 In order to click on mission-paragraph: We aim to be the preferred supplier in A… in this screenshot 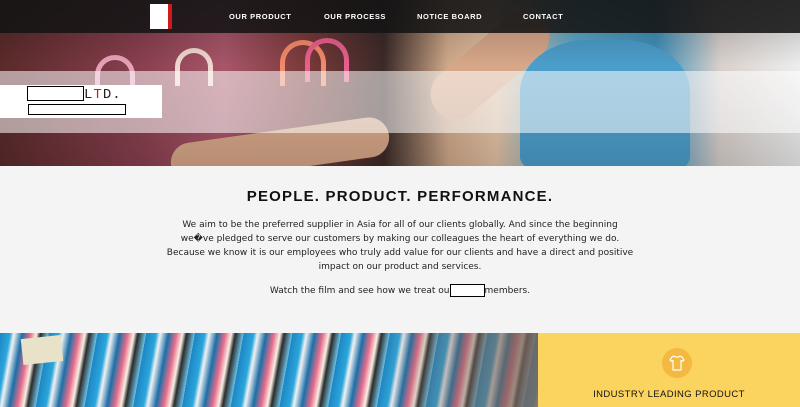, I will do `click(400, 246)`.